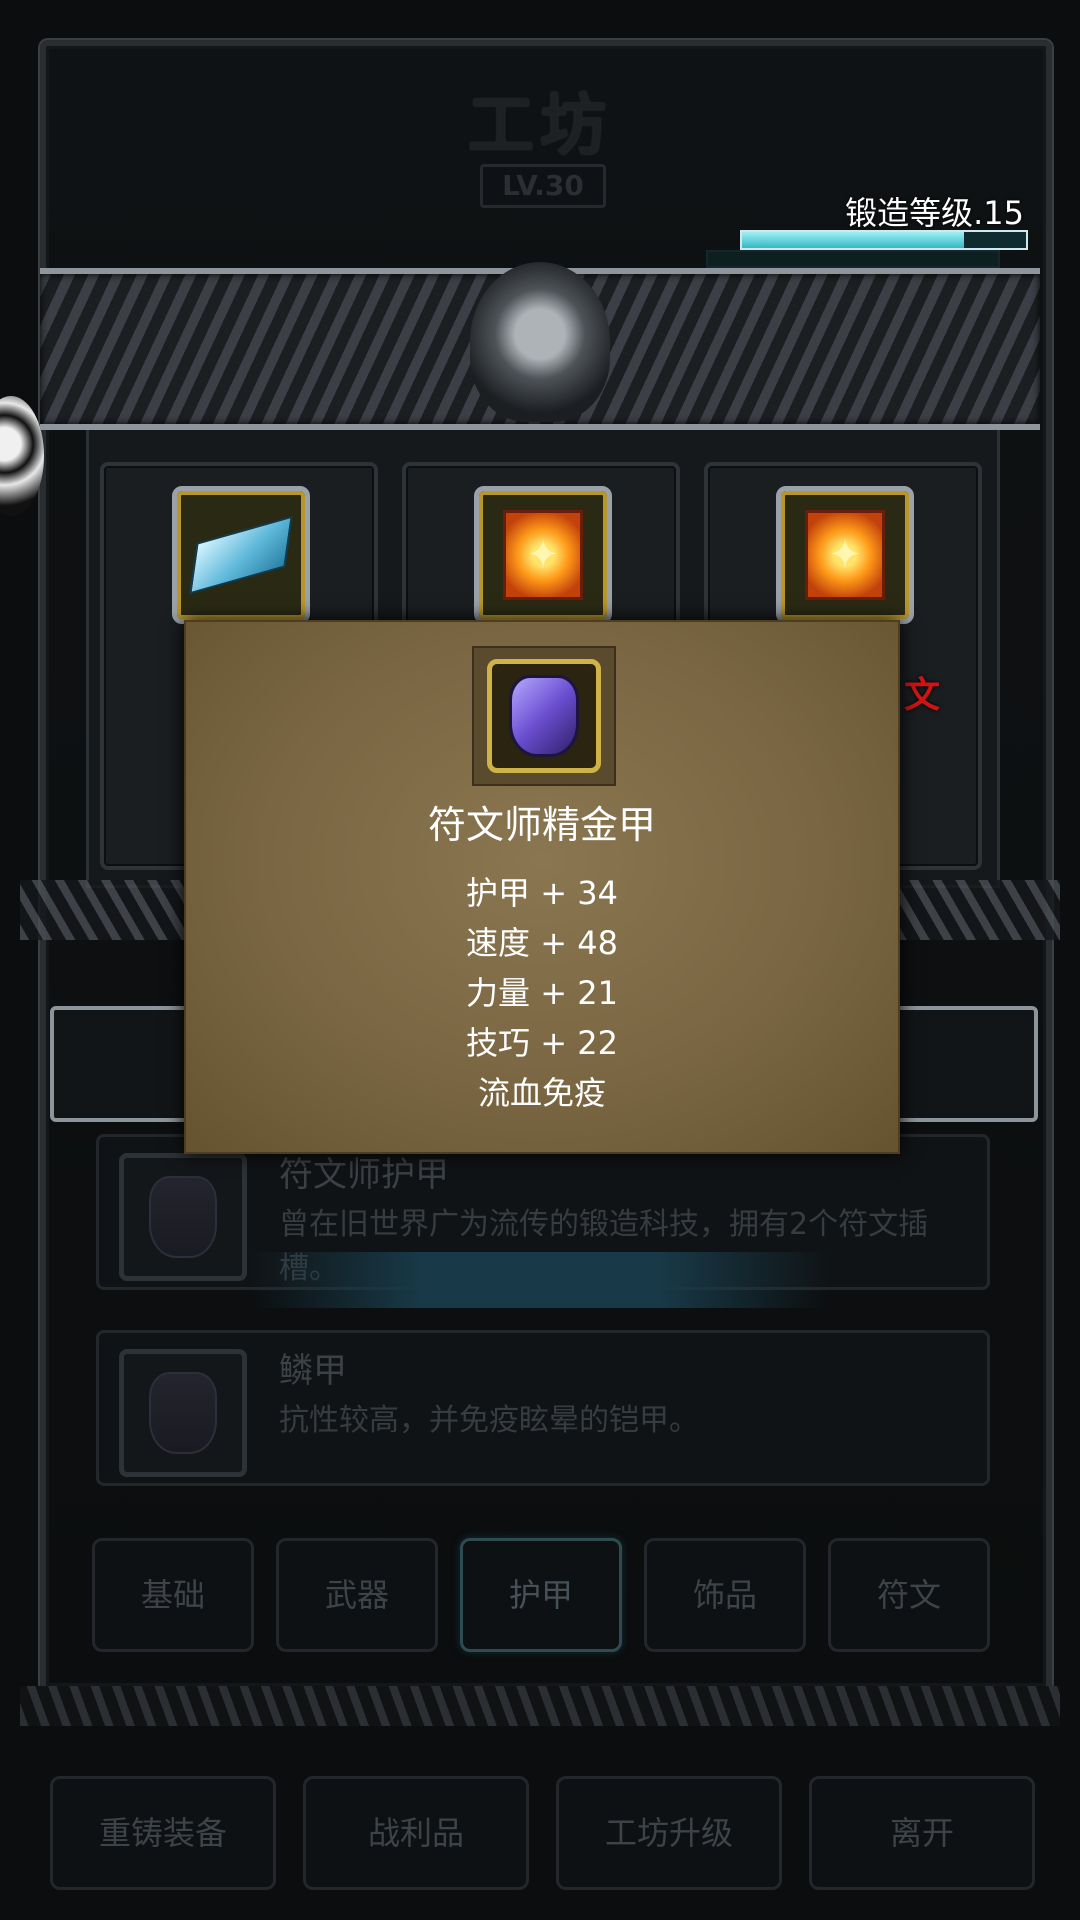 Image resolution: width=1080 pixels, height=1920 pixels. I want to click on ingot-icon, so click(241, 555).